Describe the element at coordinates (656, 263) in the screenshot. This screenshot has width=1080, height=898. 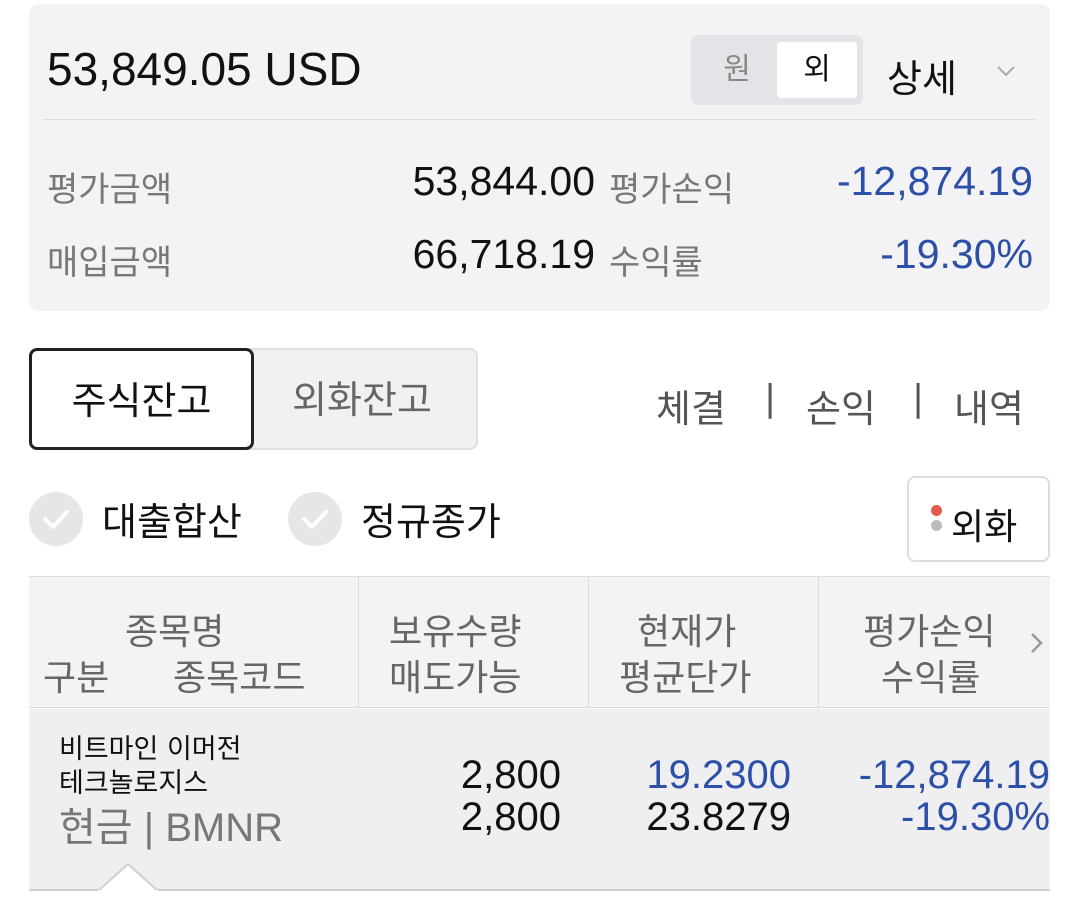
I see `return-rate-label: 수익률` at that location.